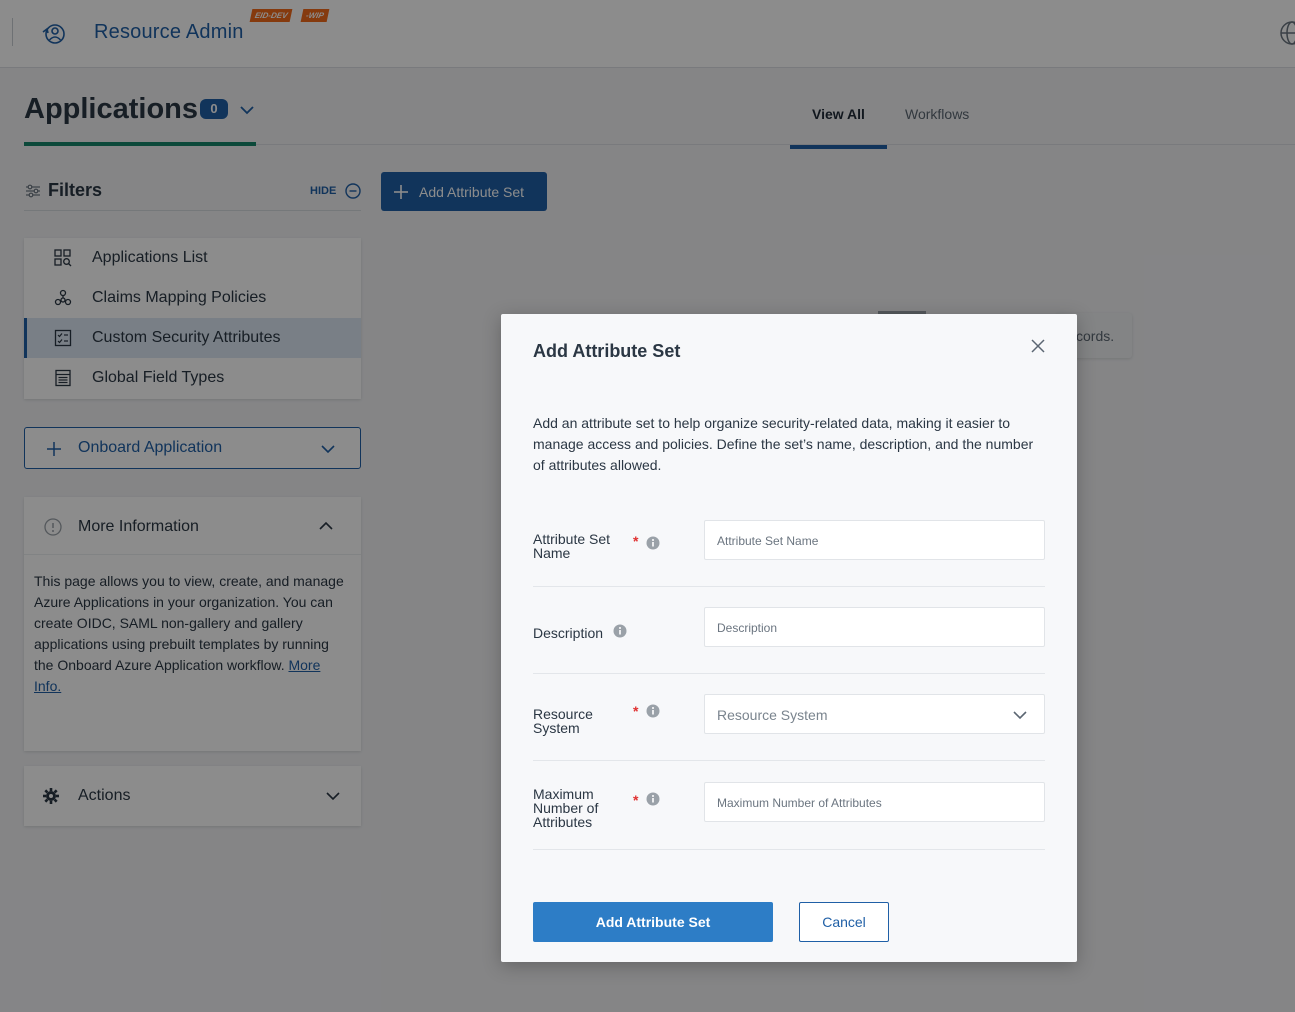 The width and height of the screenshot is (1295, 1012). I want to click on field-row-resource-system: Resource System * Resource System, so click(789, 727).